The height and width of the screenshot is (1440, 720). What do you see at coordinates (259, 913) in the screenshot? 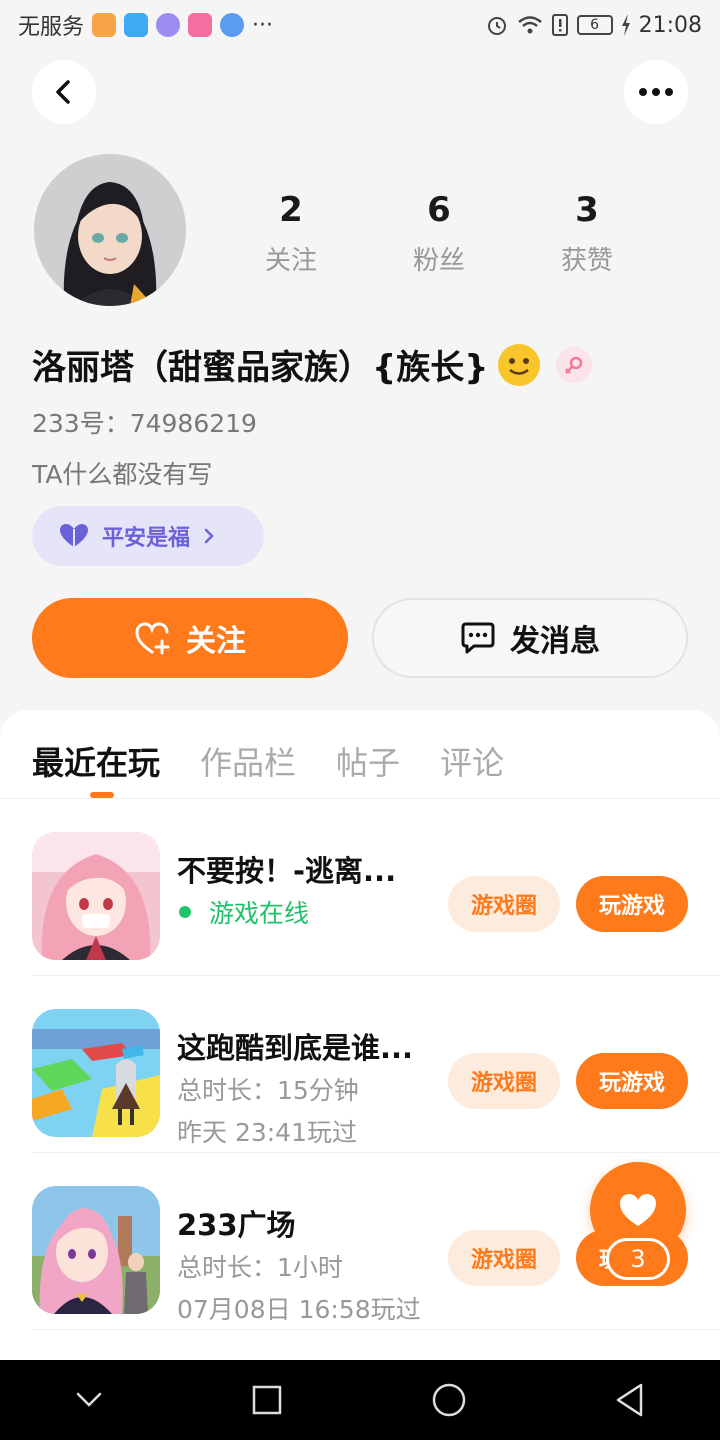
I see `game-status-text: 游戏在线` at bounding box center [259, 913].